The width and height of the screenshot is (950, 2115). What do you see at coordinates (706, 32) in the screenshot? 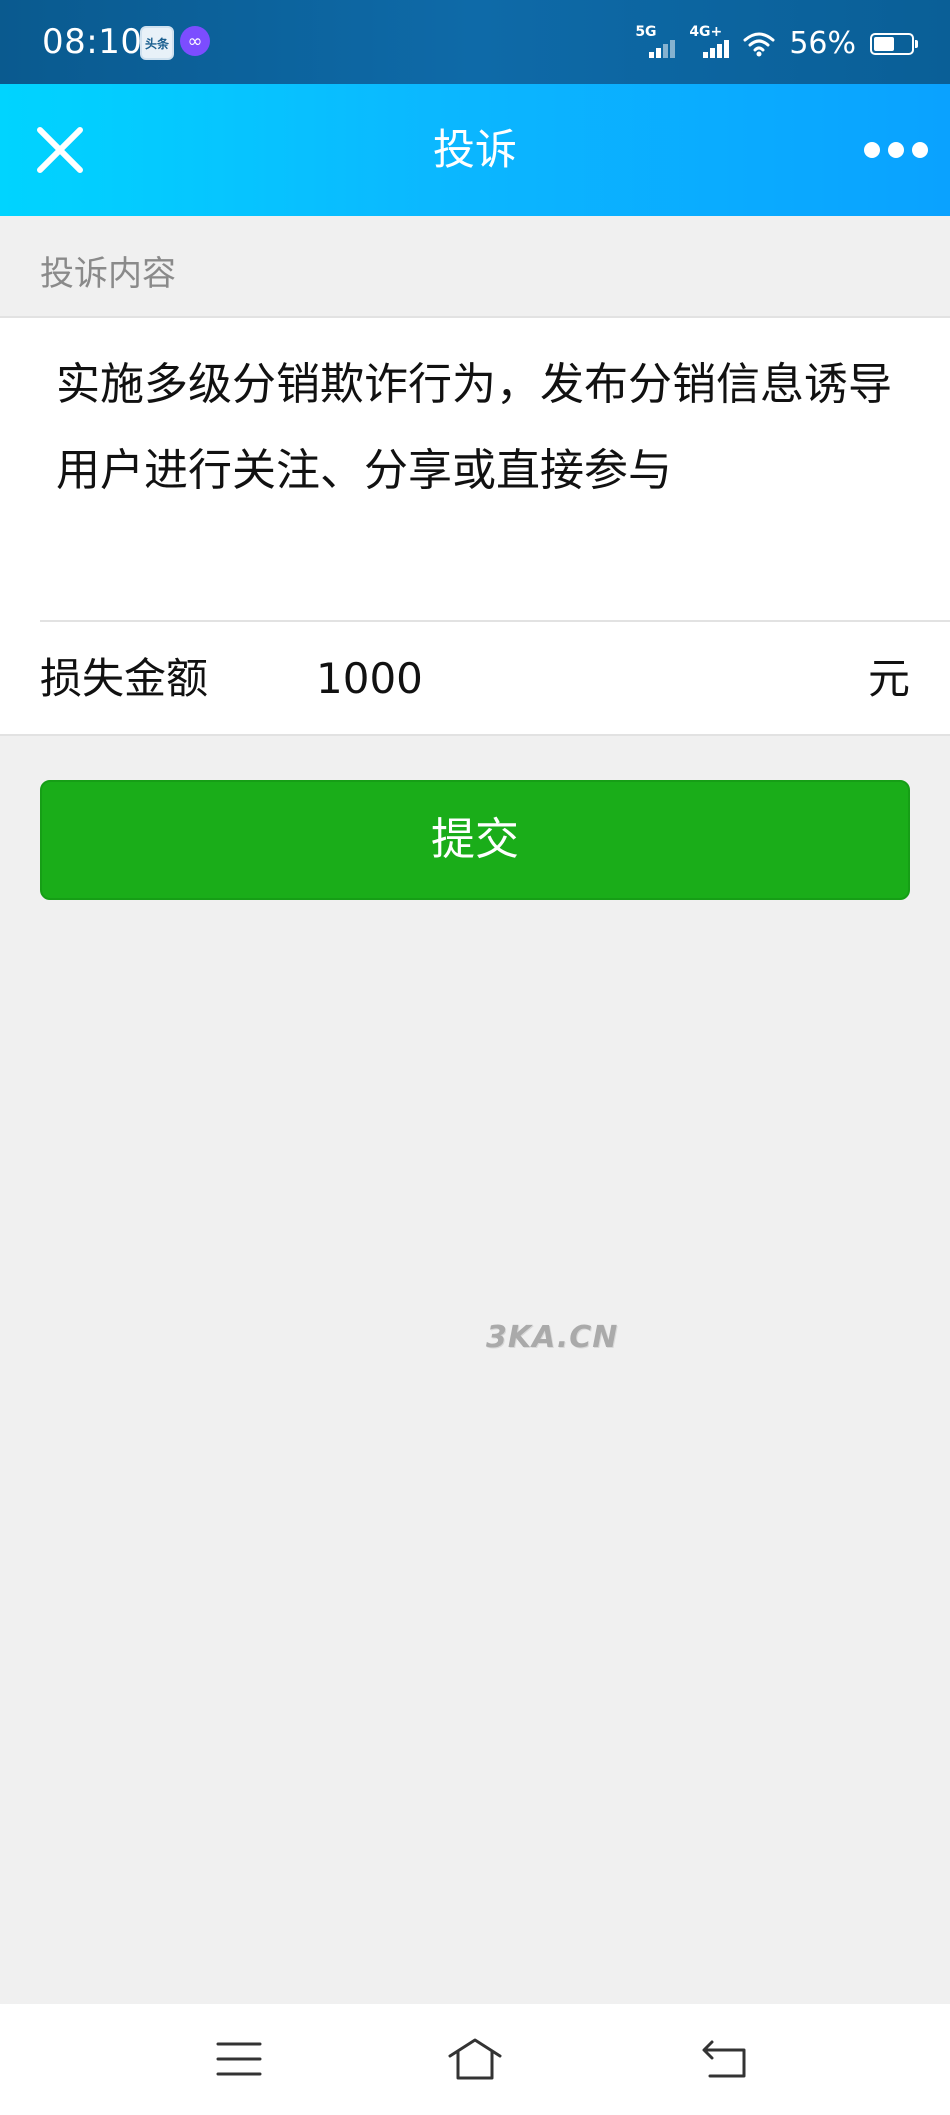
I see `signal-4g-label: 4G+` at bounding box center [706, 32].